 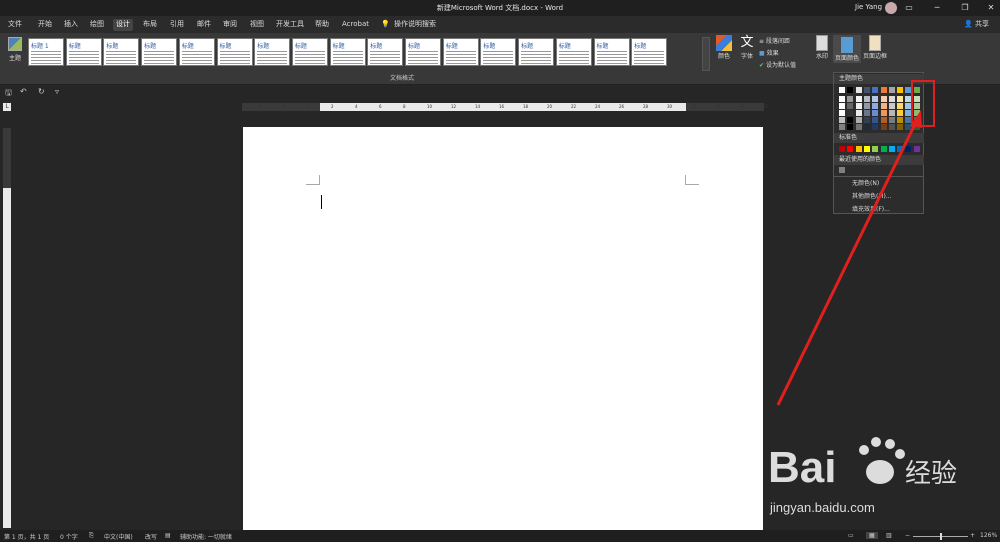 I want to click on watermark-url: jingyan.baidu.com, so click(x=822, y=507).